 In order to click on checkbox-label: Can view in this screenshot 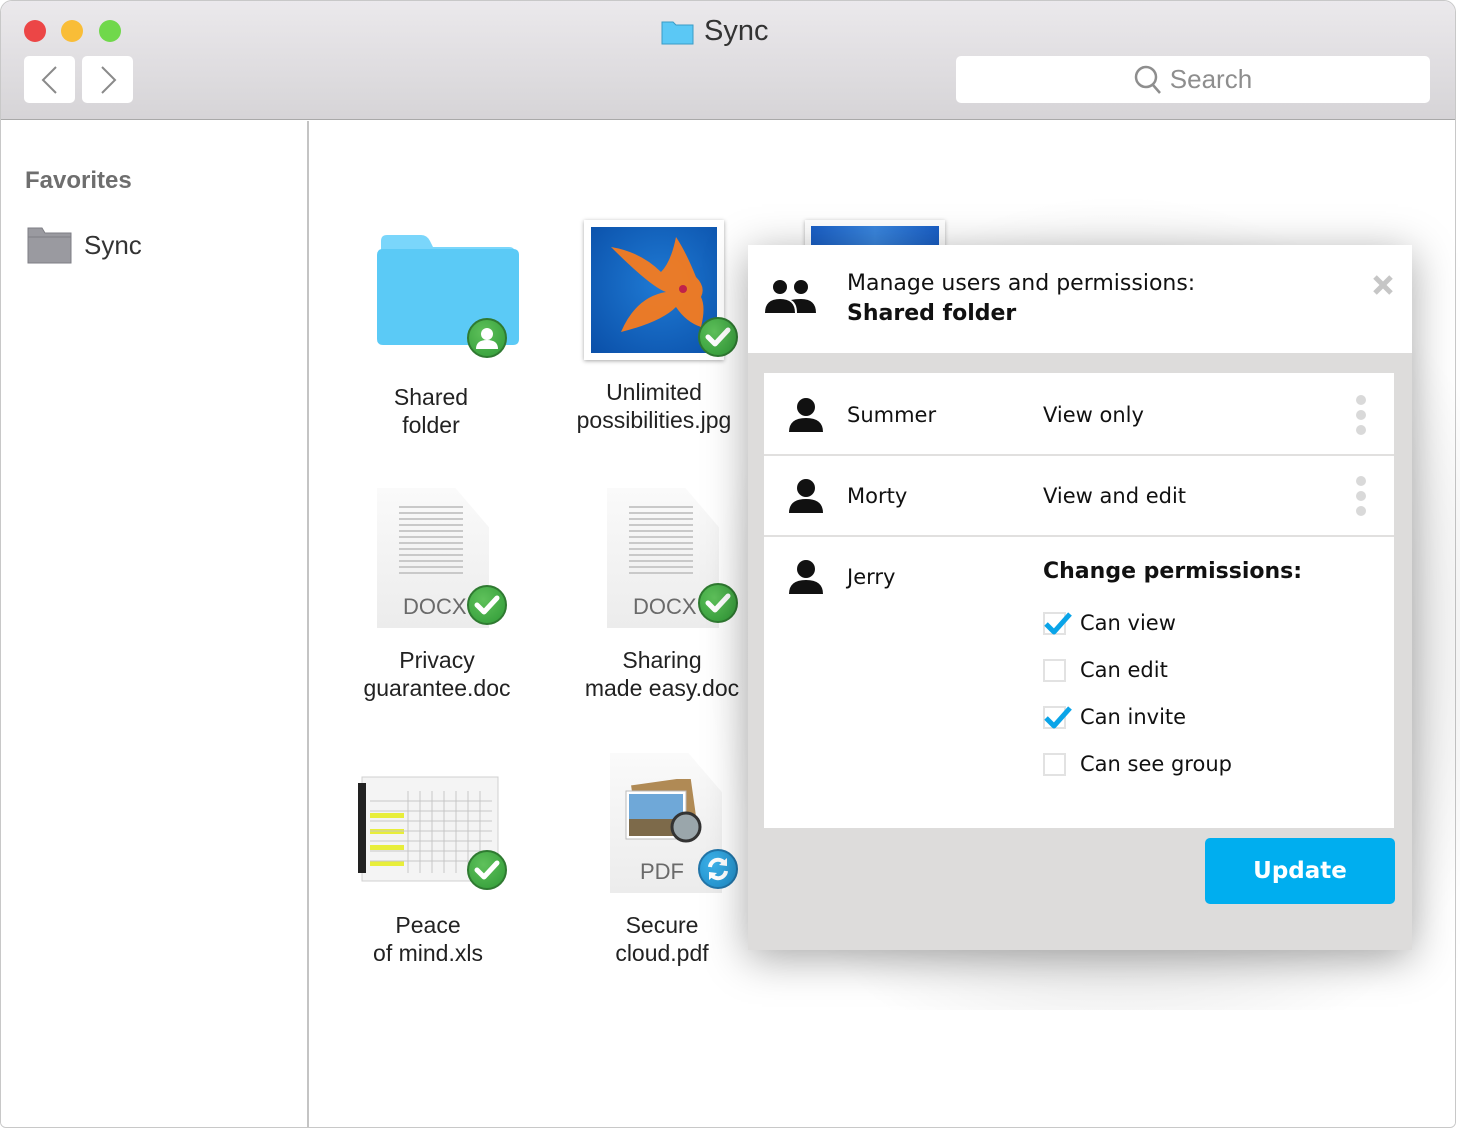, I will do `click(1128, 623)`.